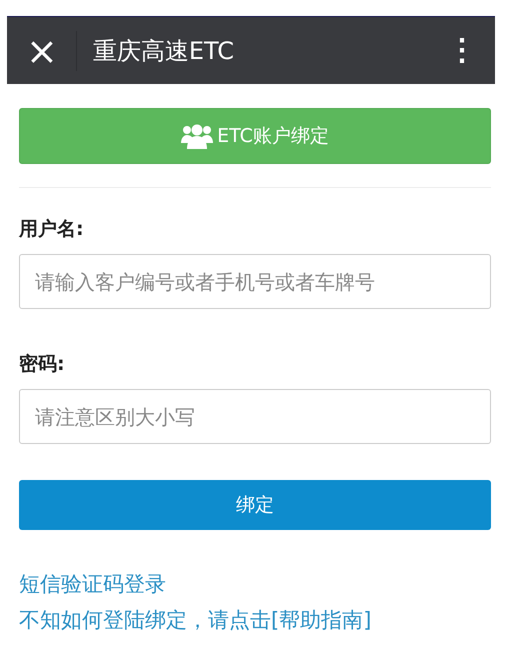 The width and height of the screenshot is (513, 651). What do you see at coordinates (42, 364) in the screenshot?
I see `field-label: 密码:` at bounding box center [42, 364].